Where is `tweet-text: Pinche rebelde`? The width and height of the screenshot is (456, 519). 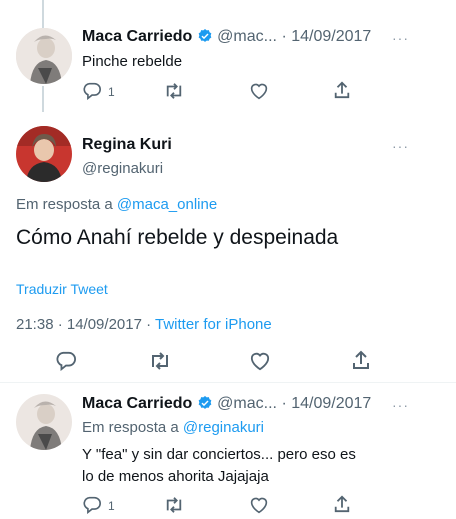
tweet-text: Pinche rebelde is located at coordinates (132, 61).